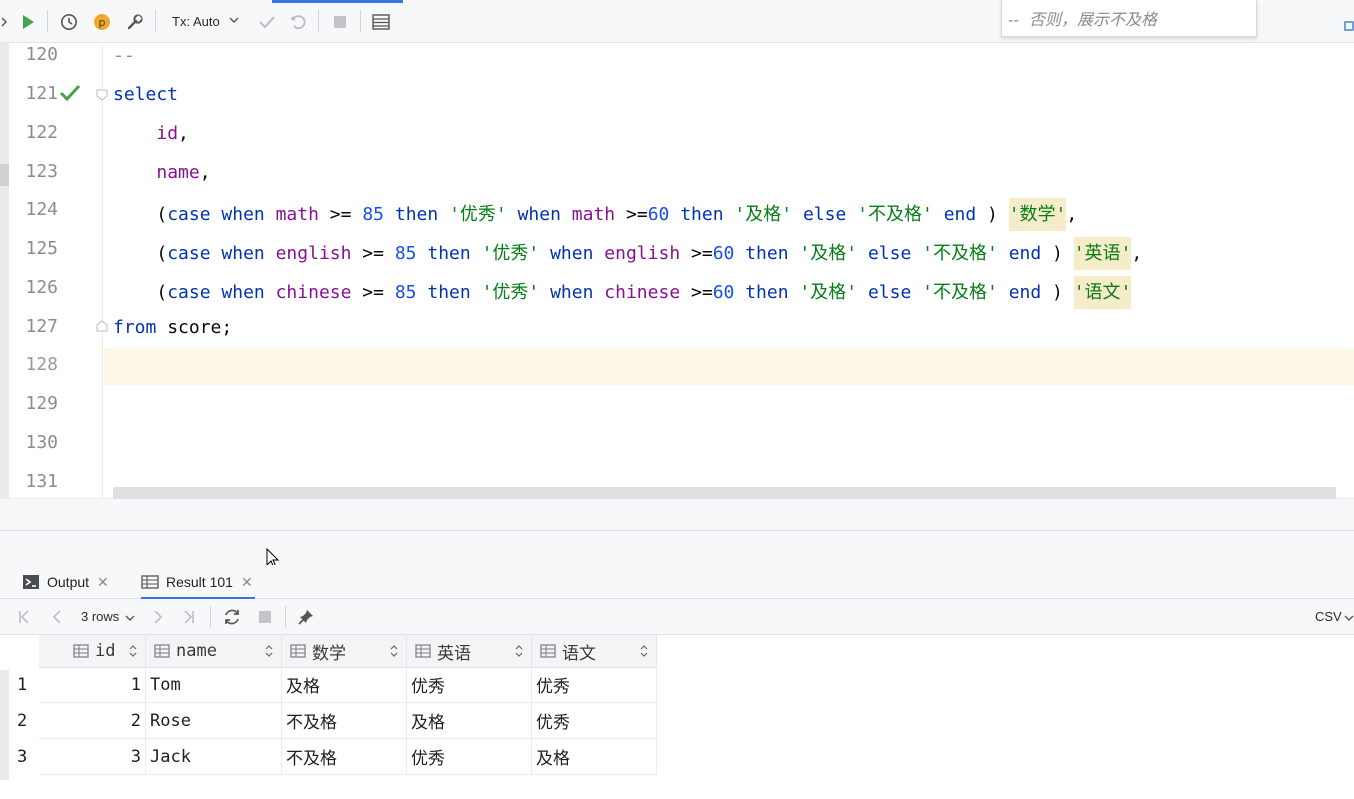 This screenshot has width=1354, height=799. Describe the element at coordinates (243, 292) in the screenshot. I see `keyword: when` at that location.